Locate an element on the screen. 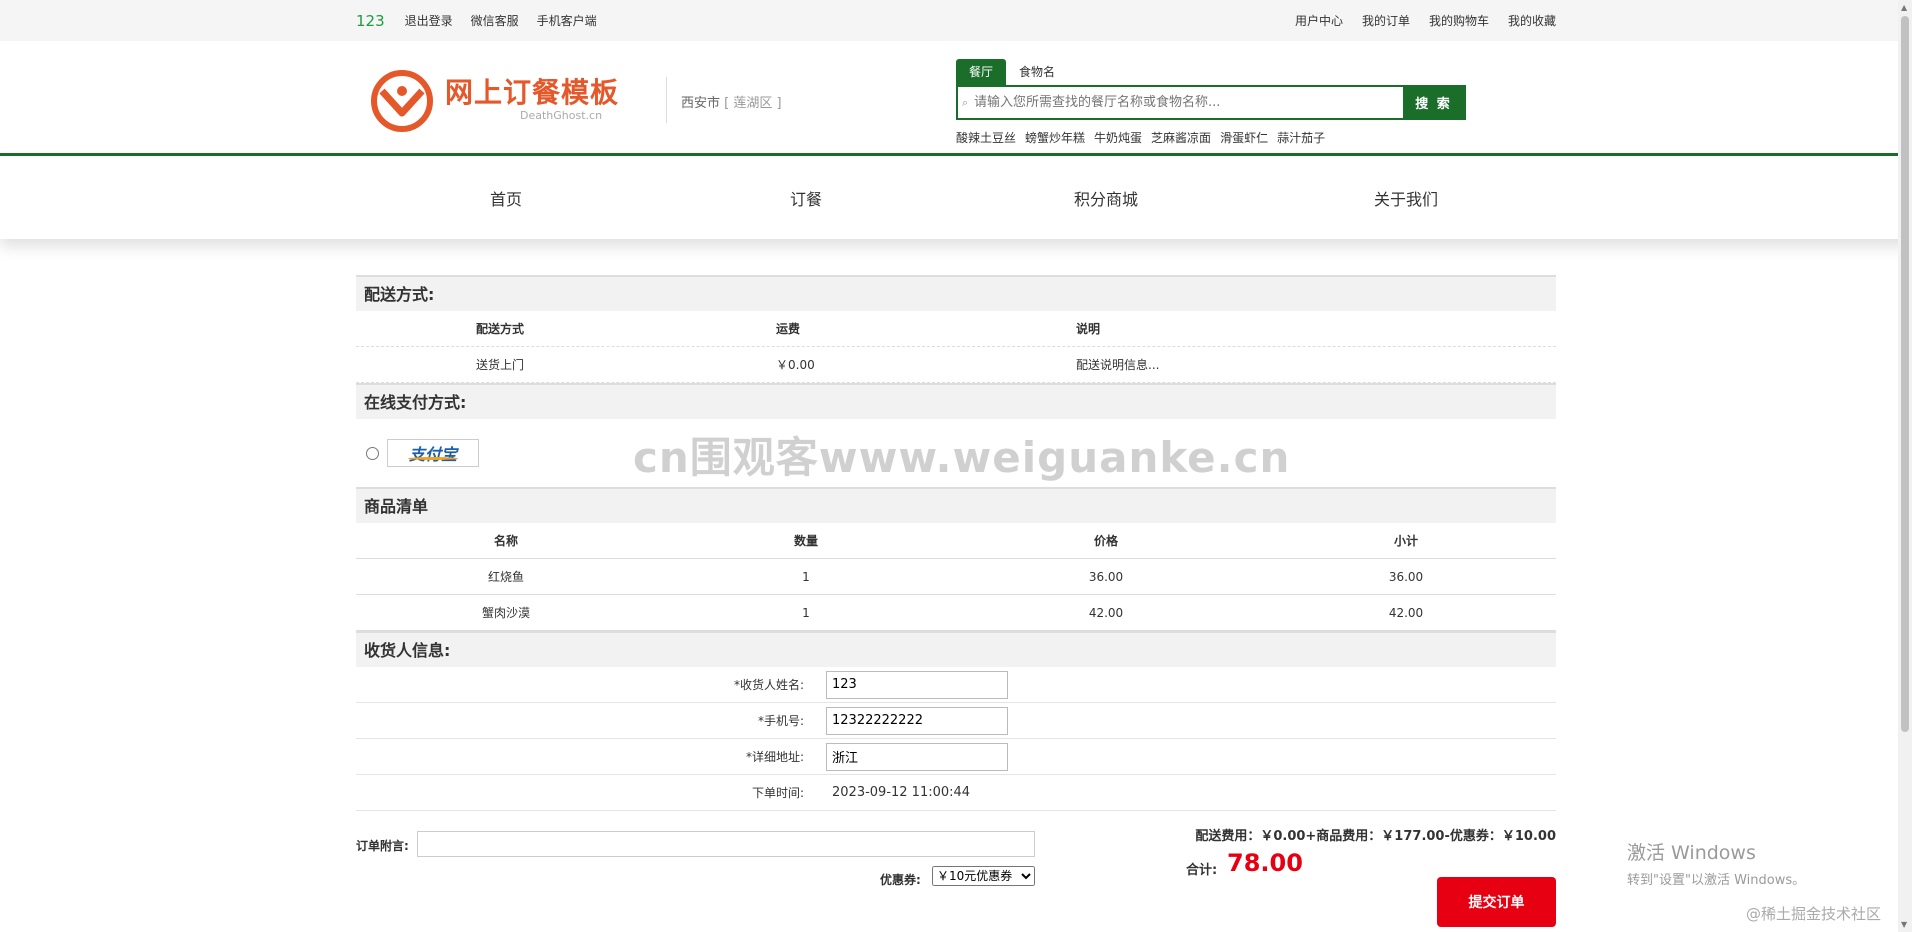 The height and width of the screenshot is (932, 1912). activate-title: 激活 Windows is located at coordinates (1691, 853).